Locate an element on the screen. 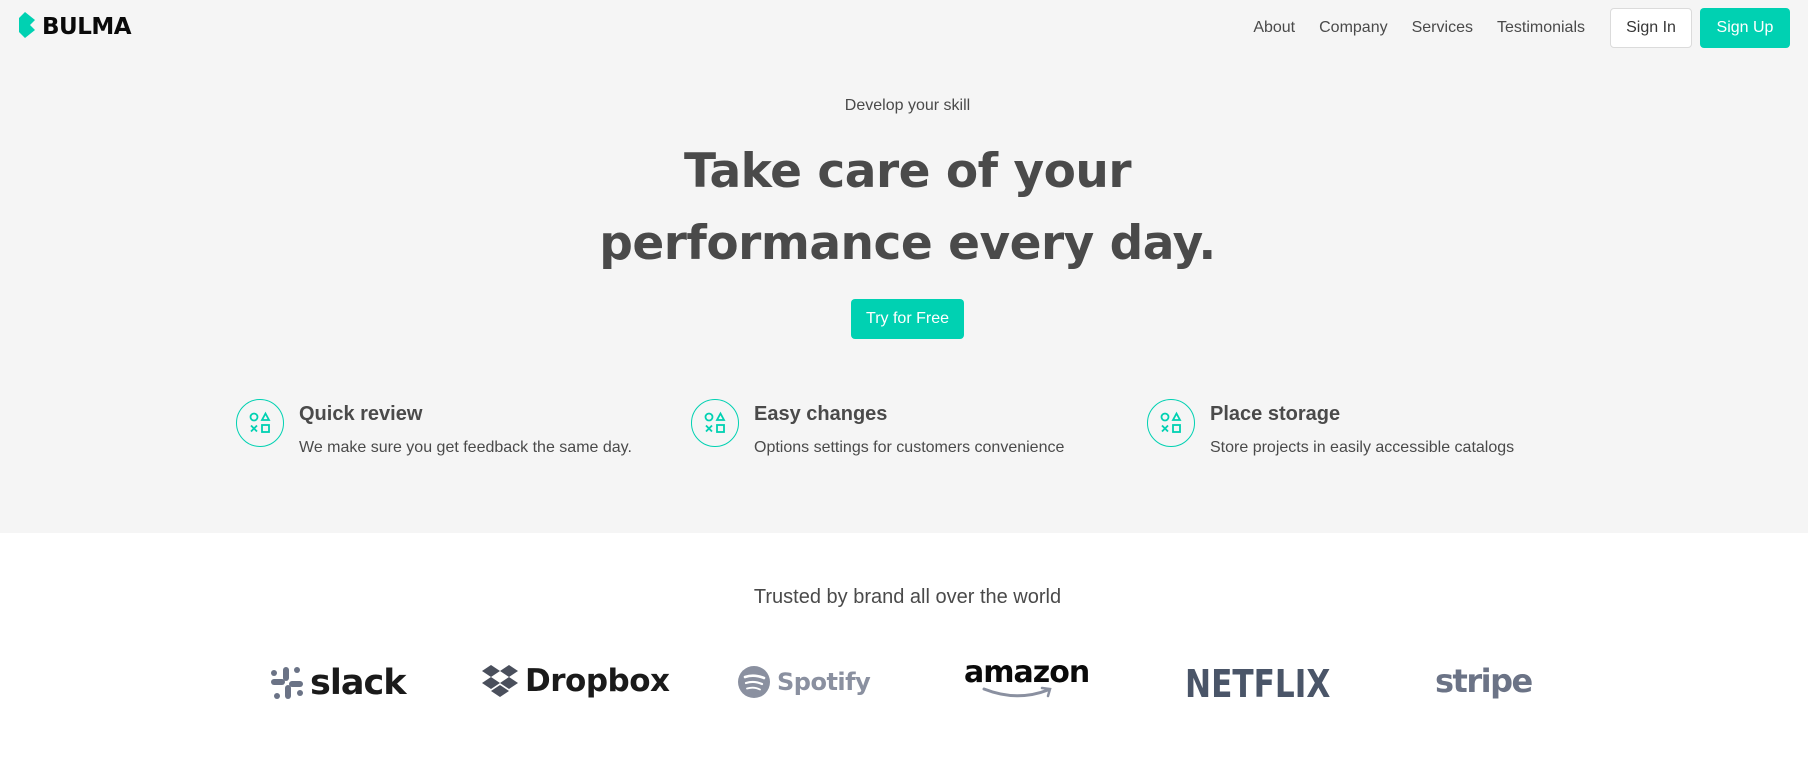 The image size is (1808, 760). stripe-wordmark: stripe is located at coordinates (1484, 681).